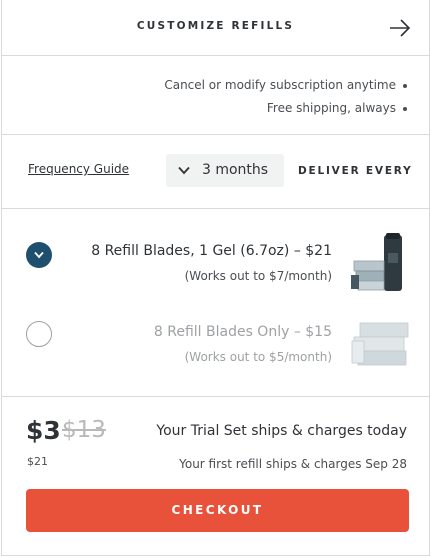 The height and width of the screenshot is (556, 431). What do you see at coordinates (380, 344) in the screenshot?
I see `blades-only-image` at bounding box center [380, 344].